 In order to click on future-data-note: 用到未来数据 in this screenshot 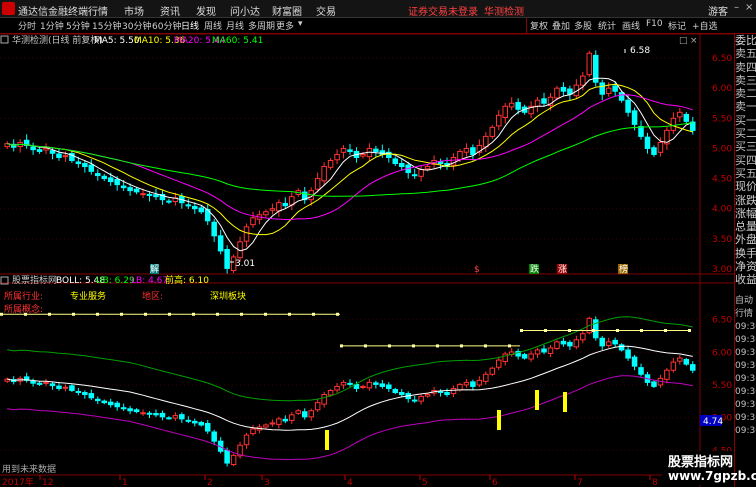, I will do `click(29, 469)`.